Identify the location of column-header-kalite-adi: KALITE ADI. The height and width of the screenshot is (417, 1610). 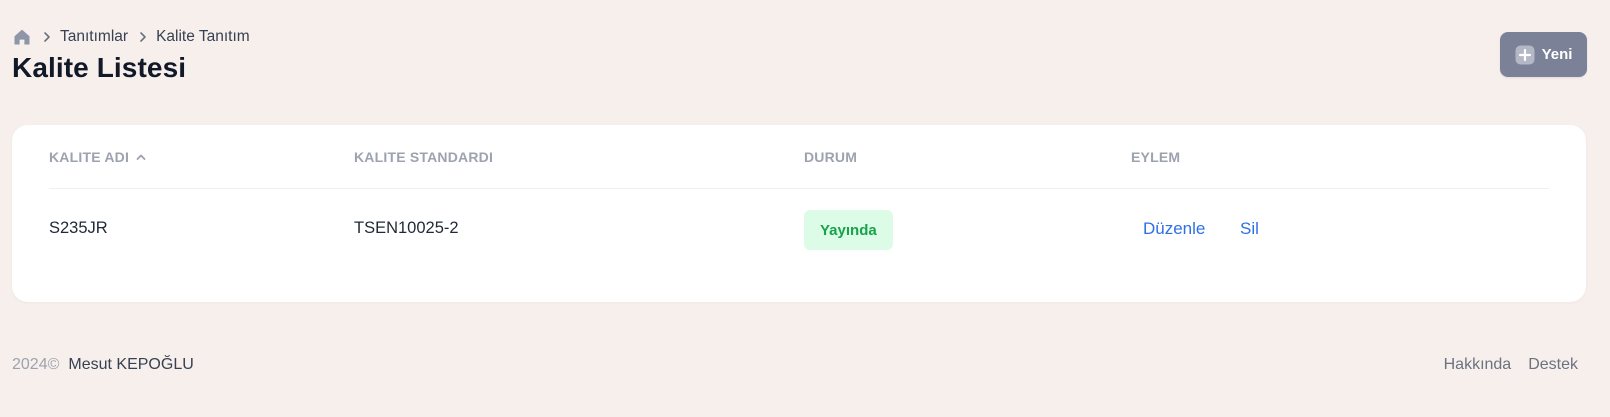
(98, 157).